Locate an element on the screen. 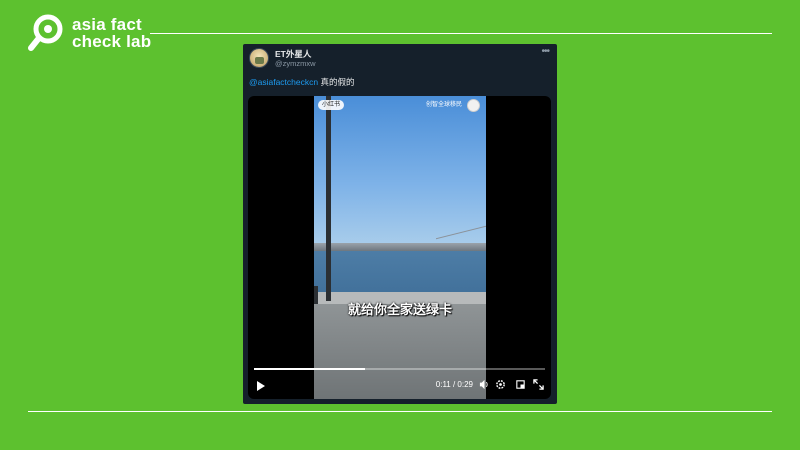  magnifier-logo-icon is located at coordinates (45, 32).